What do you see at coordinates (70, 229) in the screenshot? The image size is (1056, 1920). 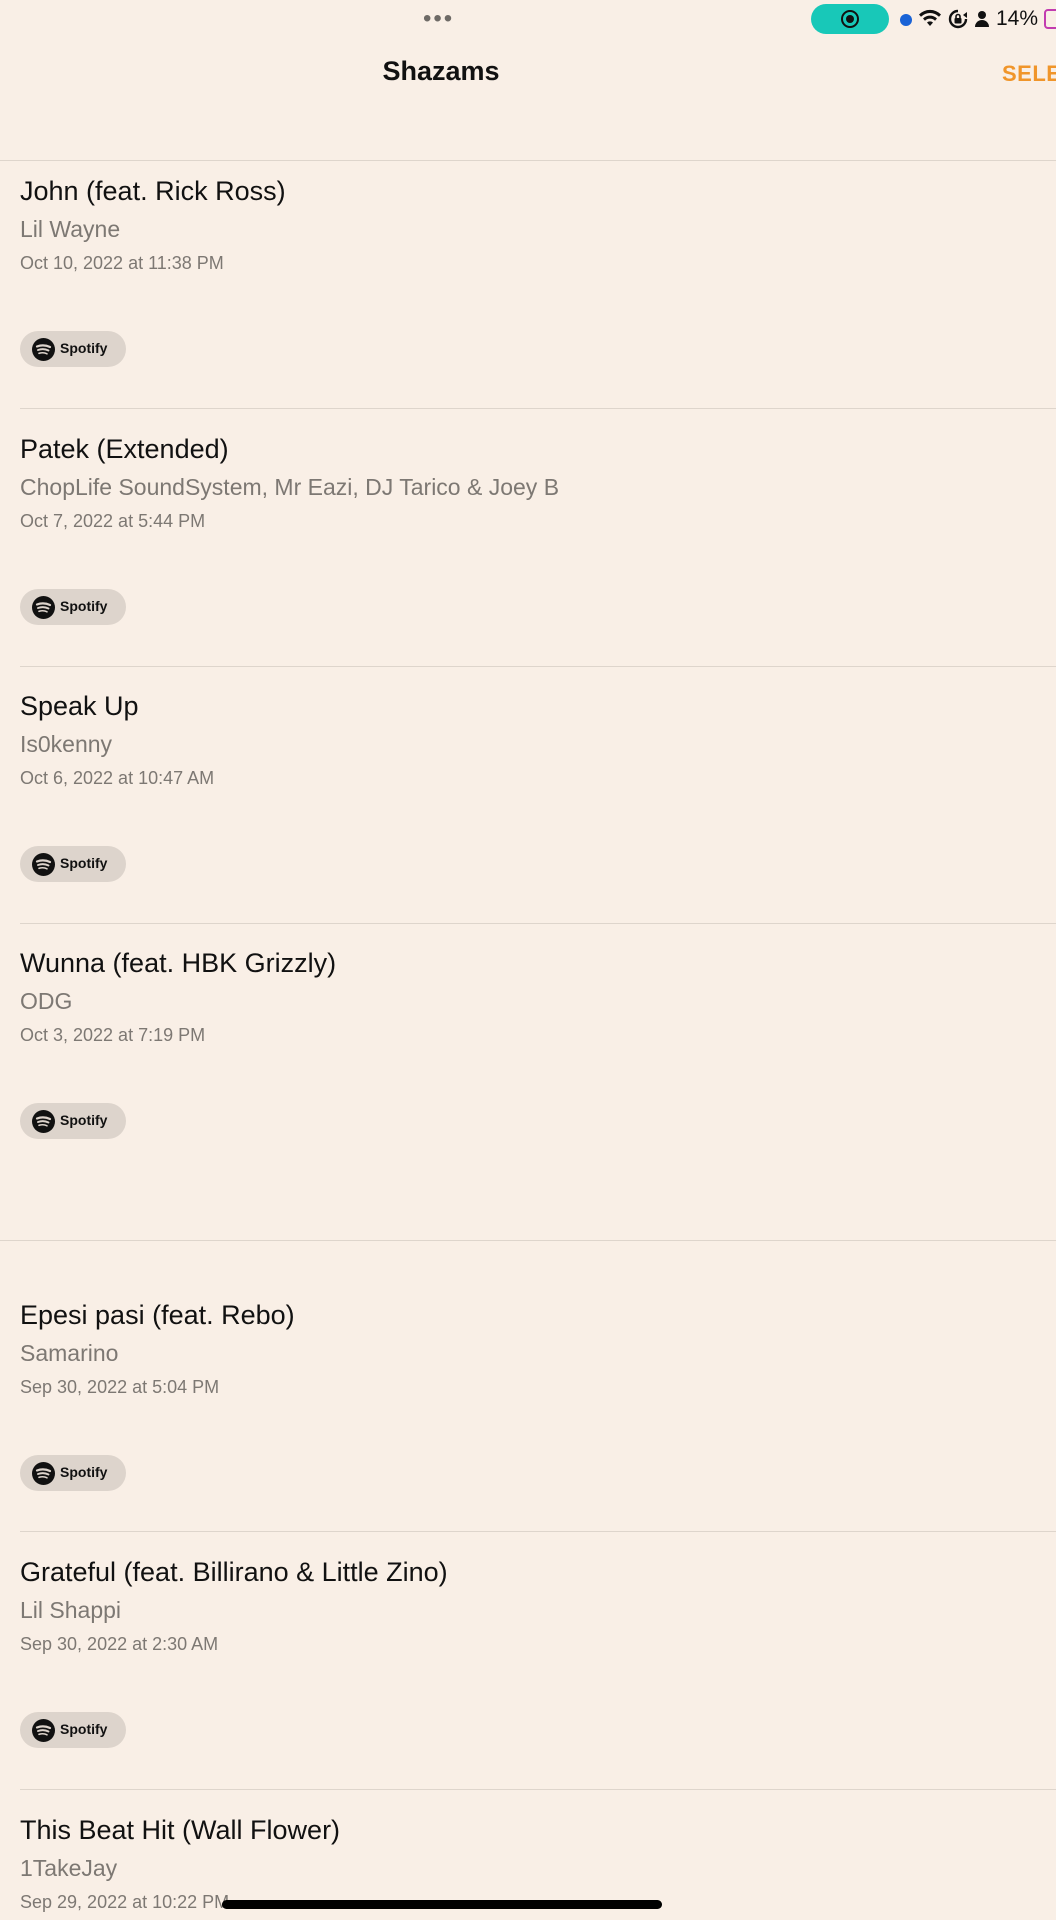 I see `song-artist: Lil Wayne` at bounding box center [70, 229].